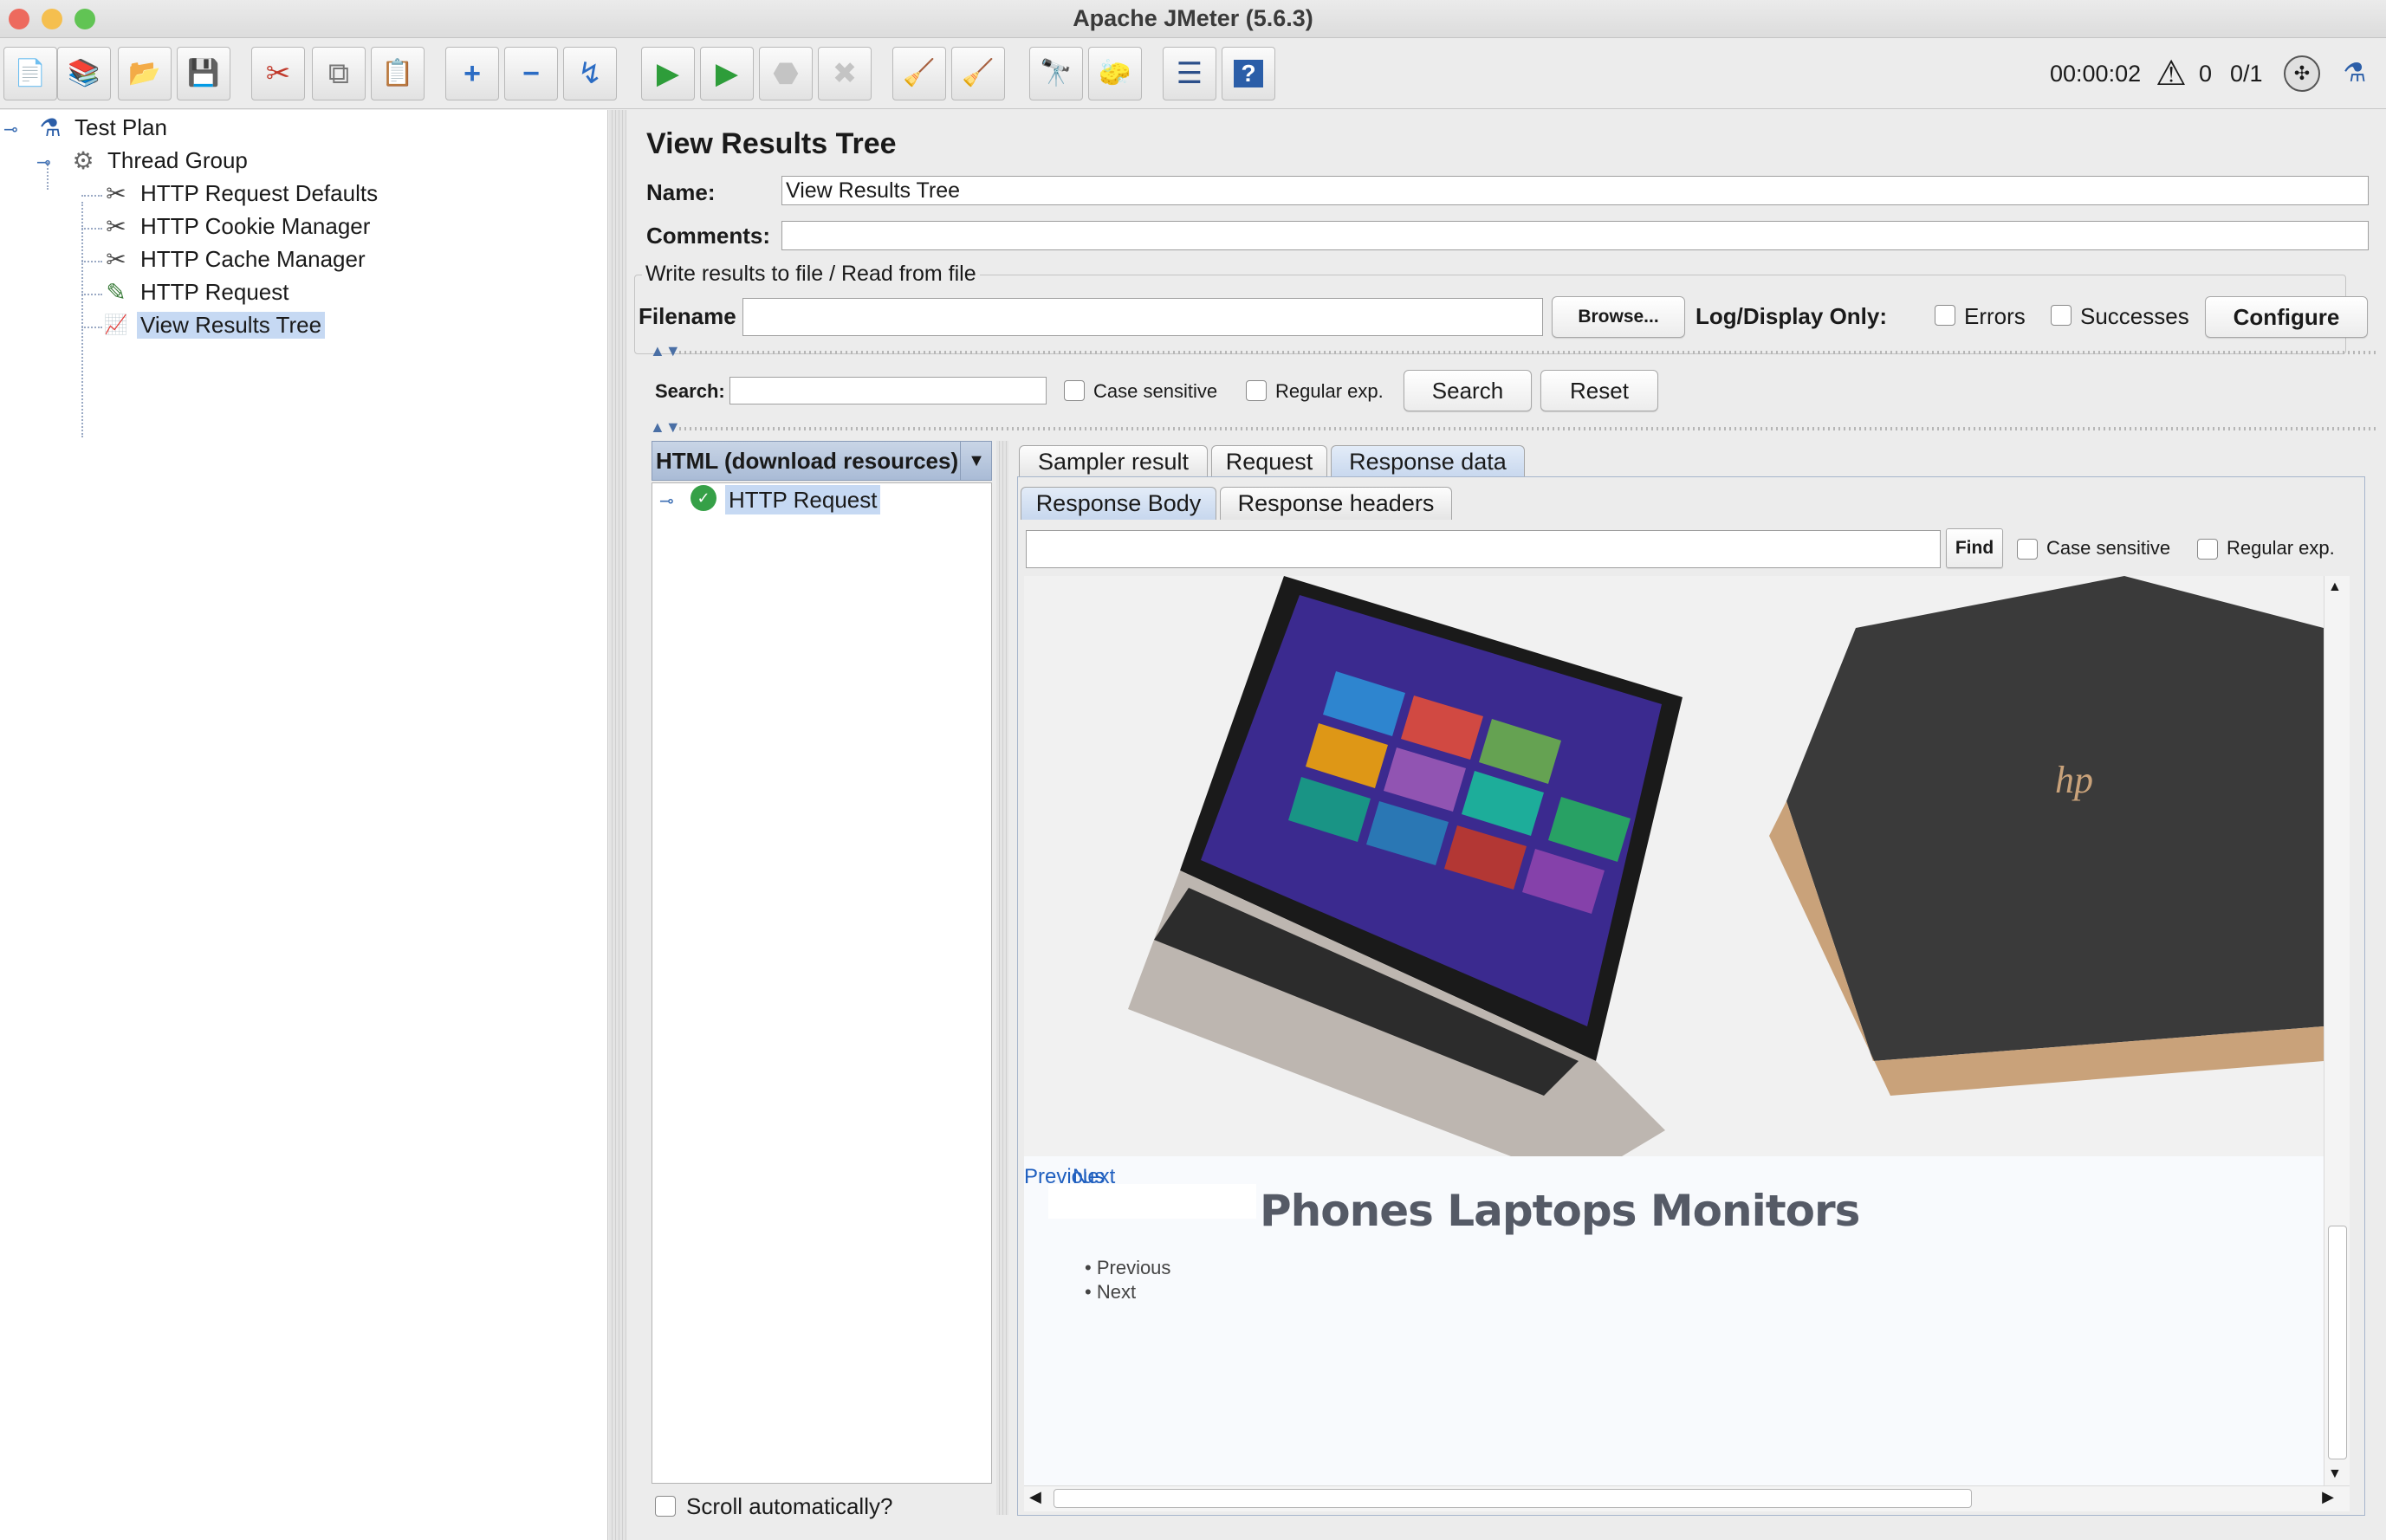 This screenshot has width=2386, height=1540. I want to click on scroll-up-icon: ▲, so click(2335, 587).